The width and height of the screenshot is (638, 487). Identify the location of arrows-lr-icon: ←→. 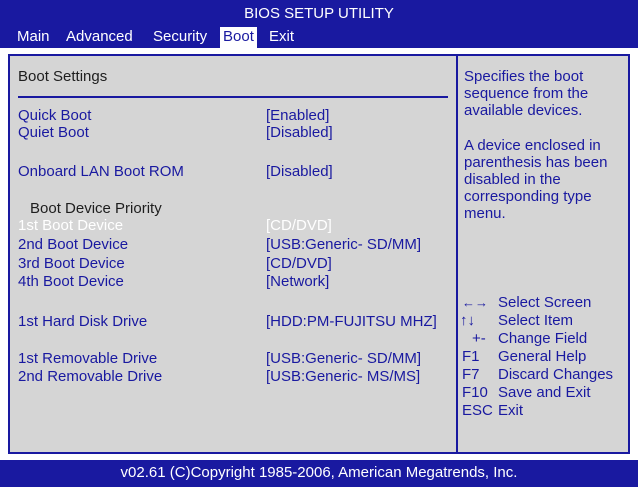
(475, 302).